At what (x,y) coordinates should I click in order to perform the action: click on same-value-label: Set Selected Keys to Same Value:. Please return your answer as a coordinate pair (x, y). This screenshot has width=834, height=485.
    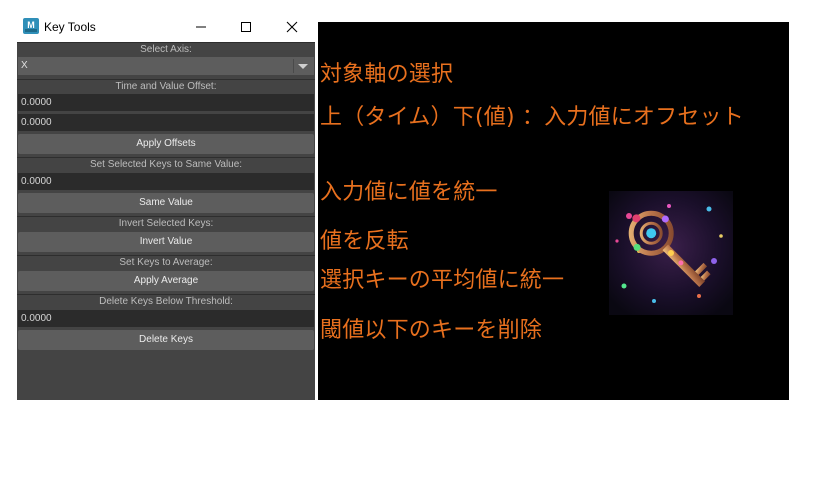
    Looking at the image, I should click on (166, 164).